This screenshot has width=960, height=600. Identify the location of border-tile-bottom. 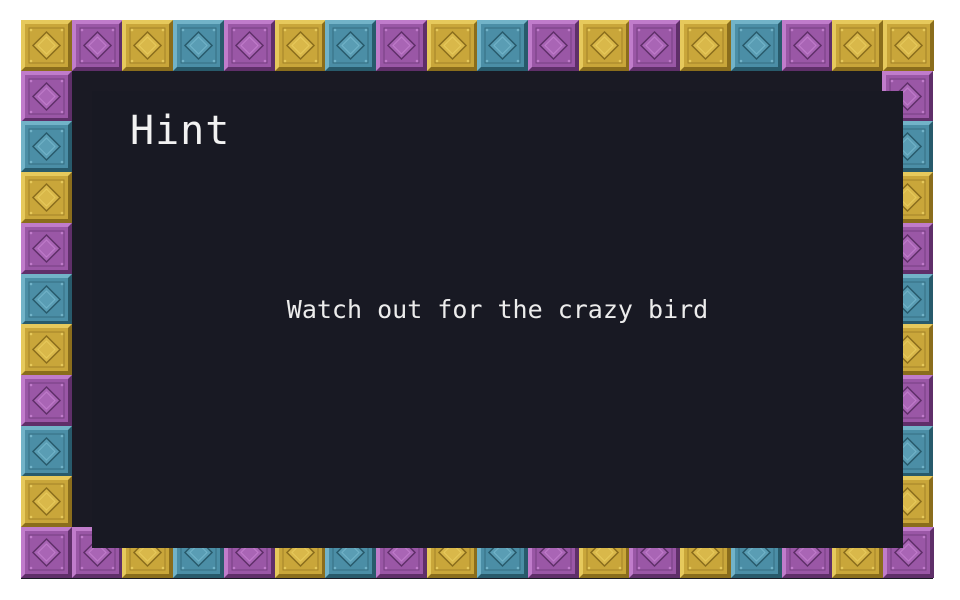
(46, 552).